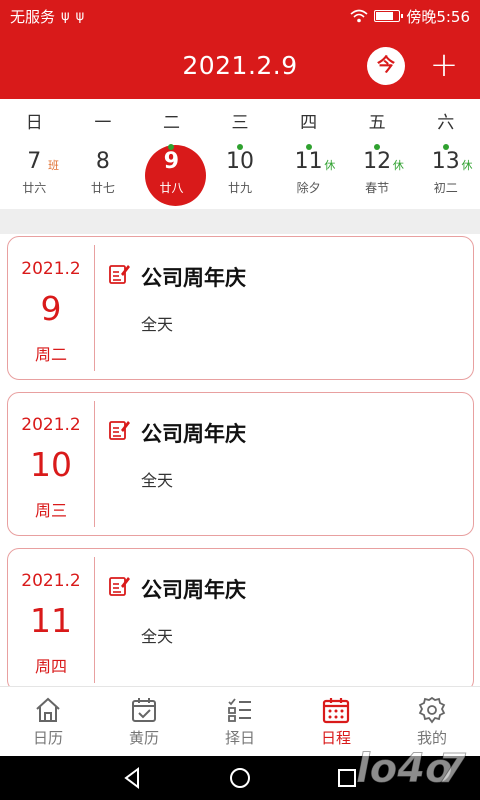  What do you see at coordinates (309, 123) in the screenshot?
I see `weekday-label: 四` at bounding box center [309, 123].